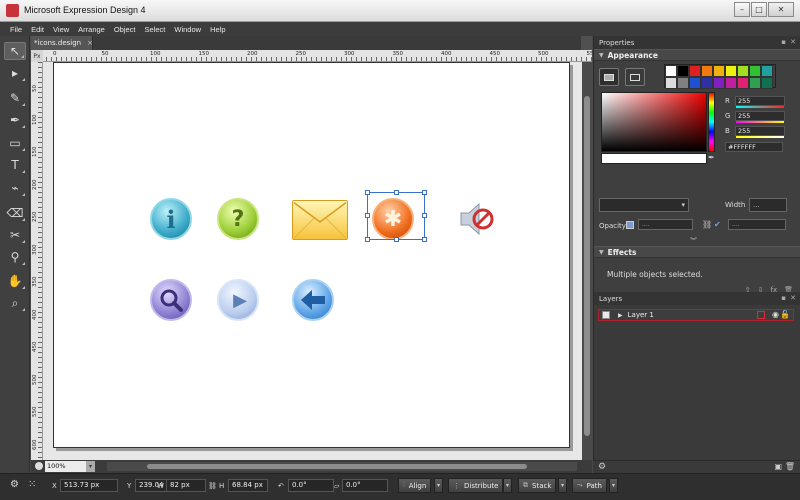 The width and height of the screenshot is (800, 500). I want to click on ruler-origin: Px, so click(37, 56).